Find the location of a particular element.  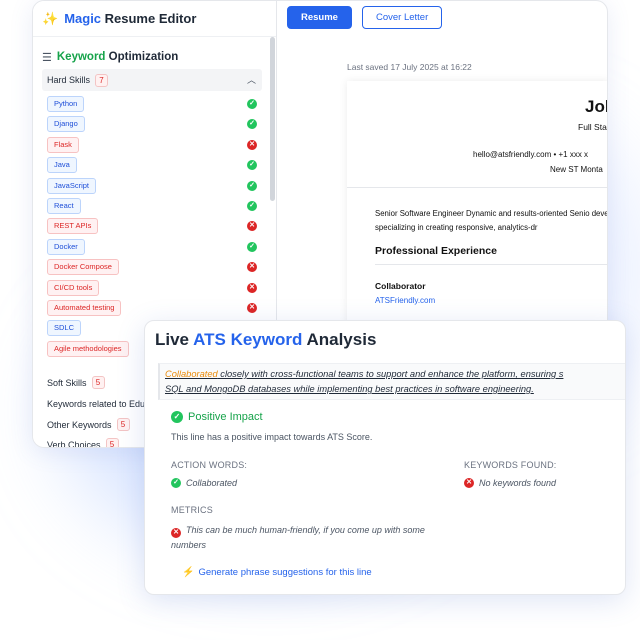

impact-title: Positive Impact is located at coordinates (225, 417).